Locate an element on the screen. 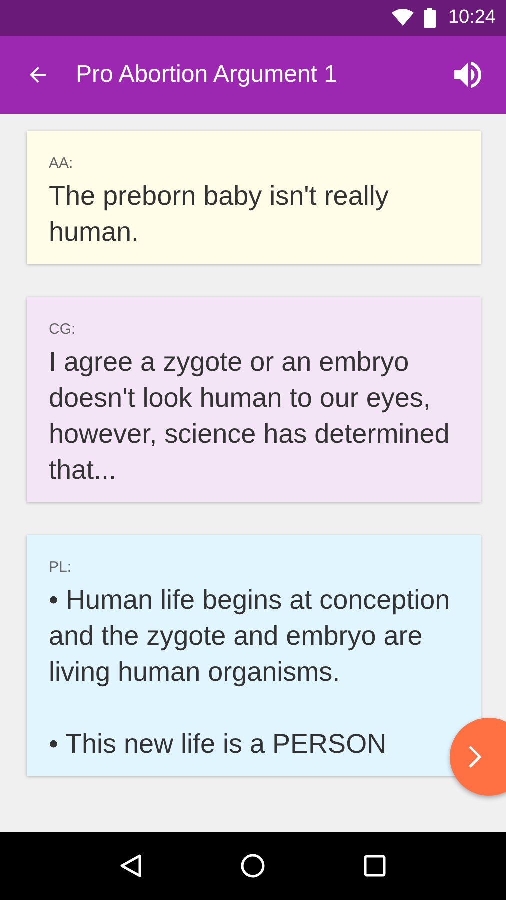 The height and width of the screenshot is (900, 506). speaker-label: AA: is located at coordinates (61, 163).